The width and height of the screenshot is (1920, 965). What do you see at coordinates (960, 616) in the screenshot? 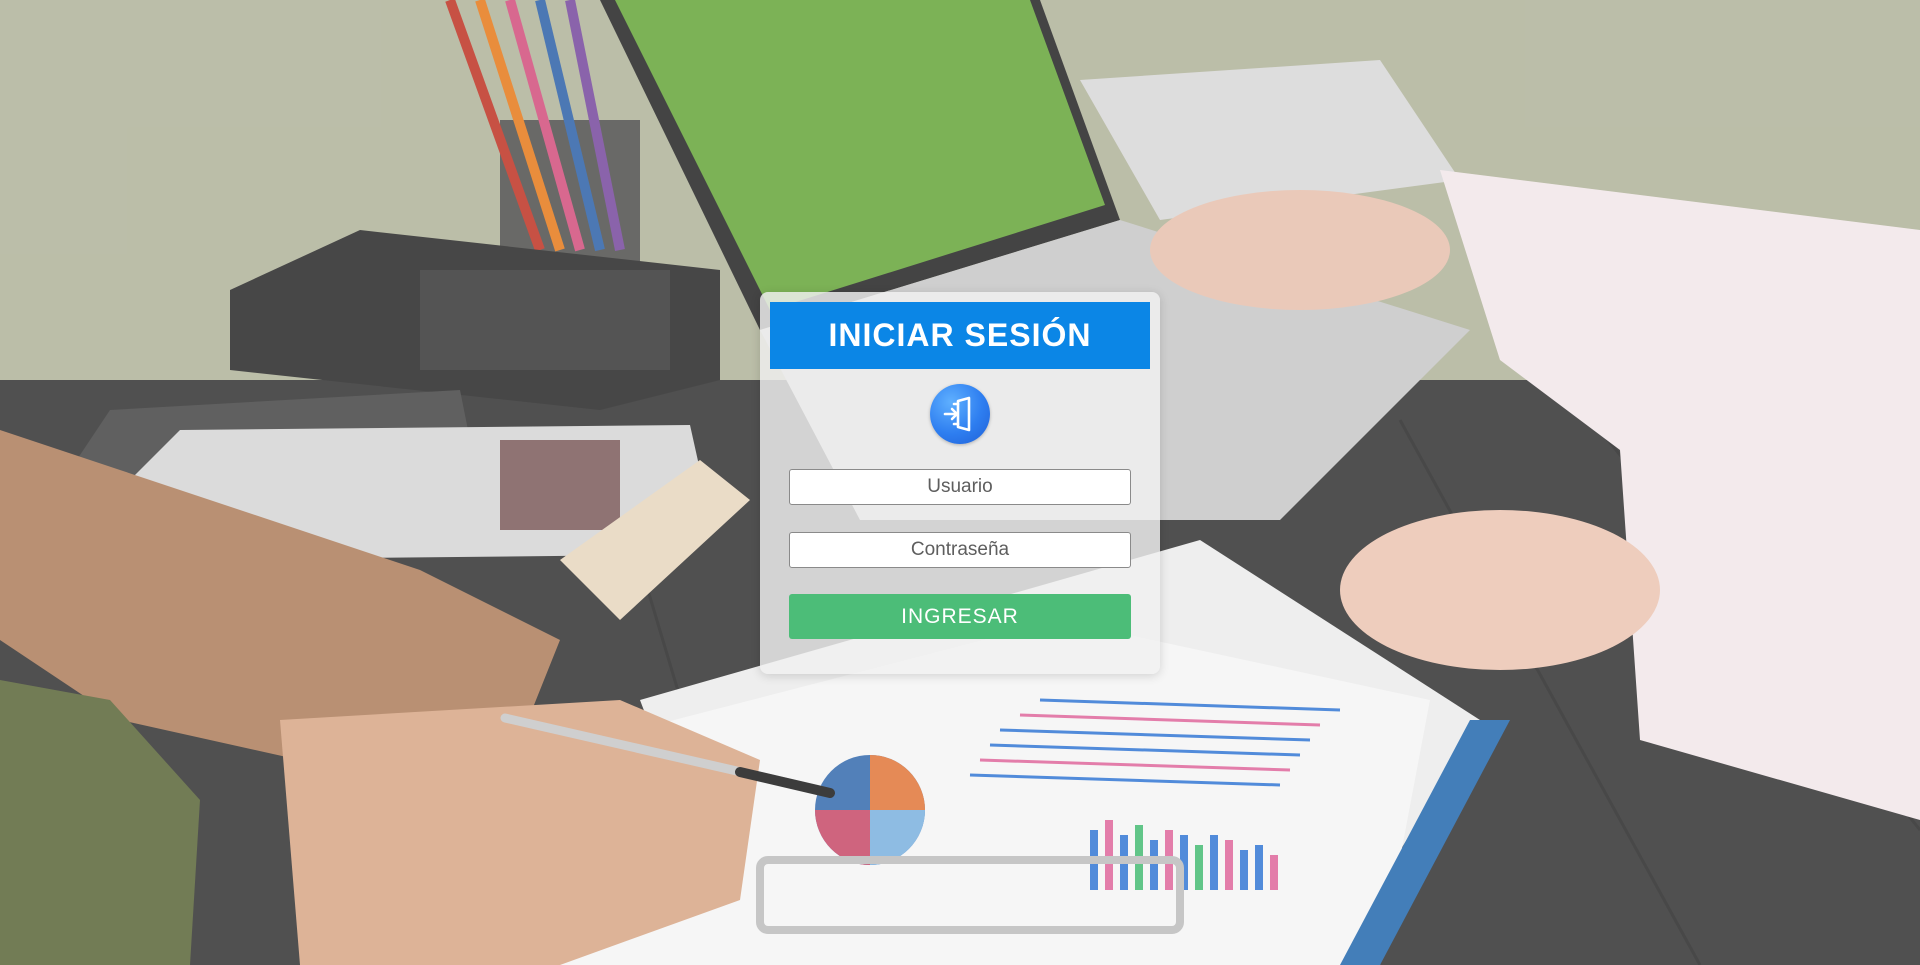
I see `login-submit-button: INGRESAR` at bounding box center [960, 616].